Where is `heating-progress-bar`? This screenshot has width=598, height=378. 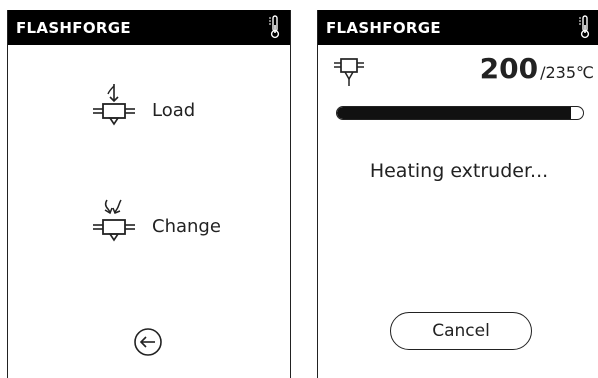
heating-progress-bar is located at coordinates (460, 113).